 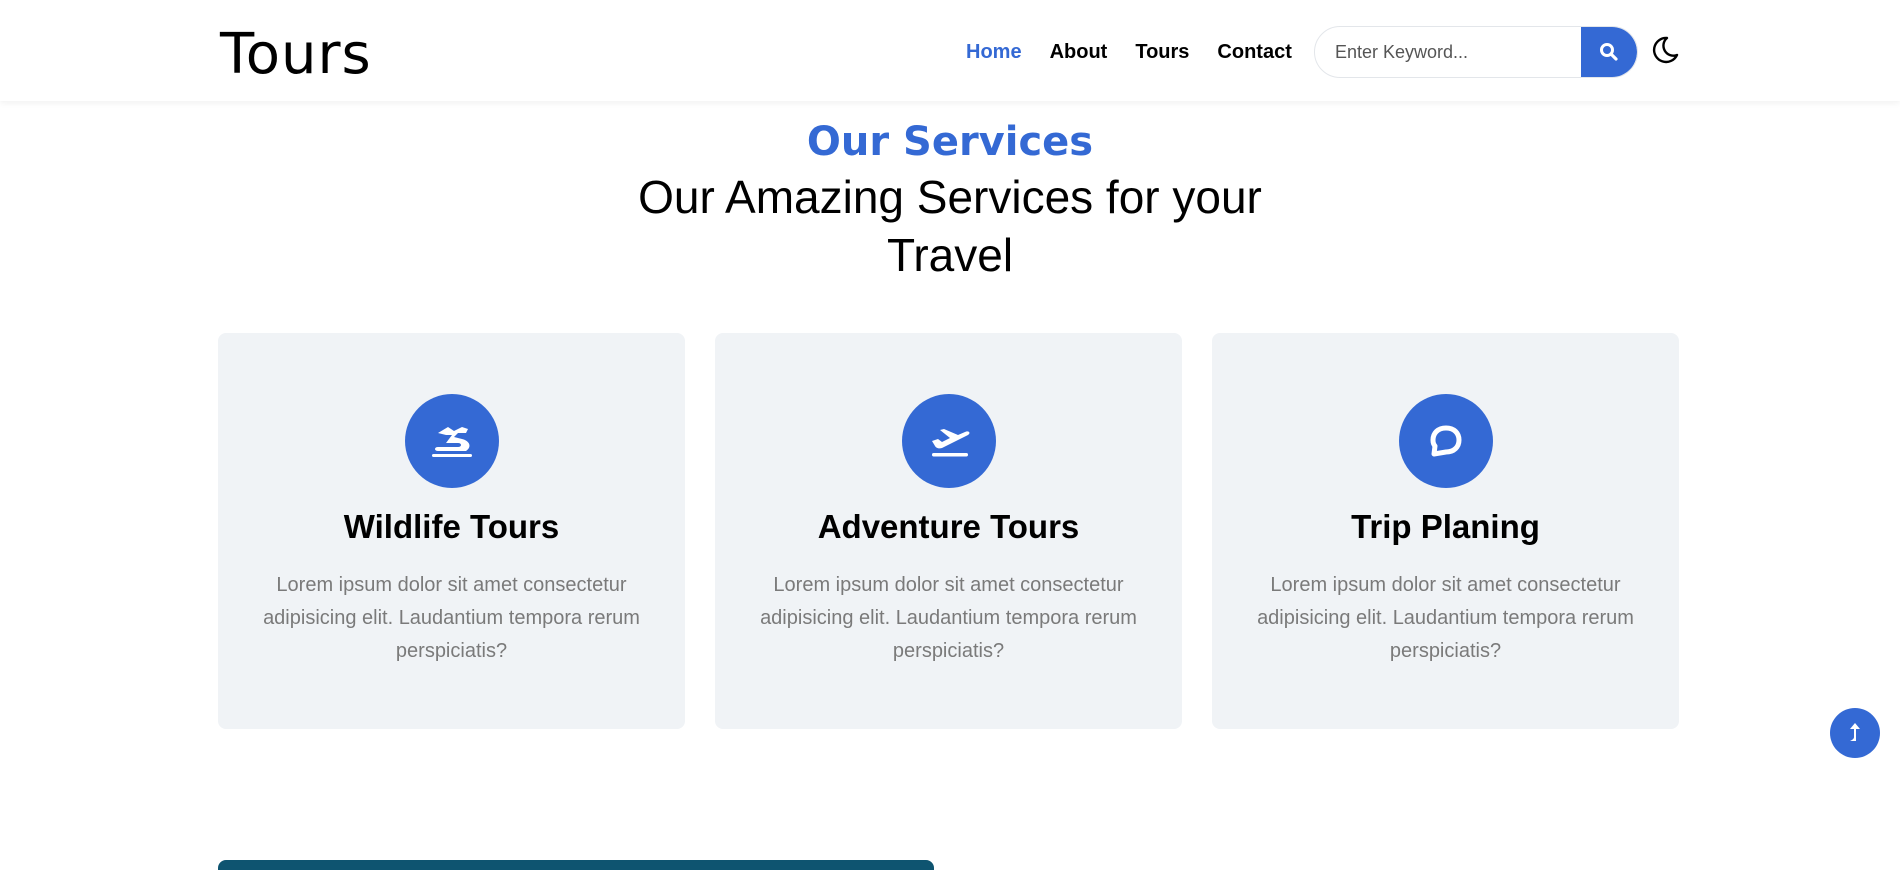 What do you see at coordinates (950, 226) in the screenshot?
I see `section-title: Our Amazing Services for your Travel` at bounding box center [950, 226].